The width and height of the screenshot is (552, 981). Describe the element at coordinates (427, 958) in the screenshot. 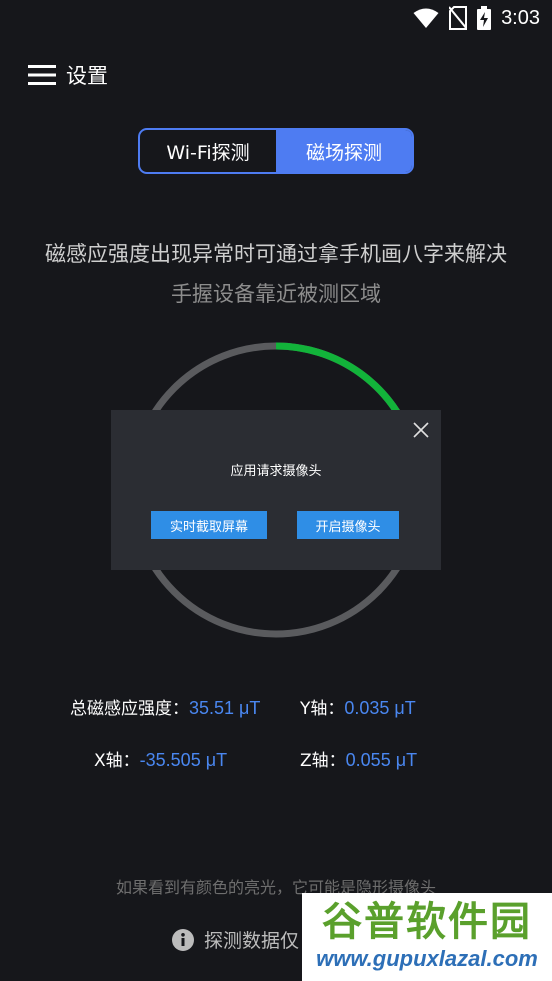

I see `watermark-url: www.gupuxlazal.com` at that location.